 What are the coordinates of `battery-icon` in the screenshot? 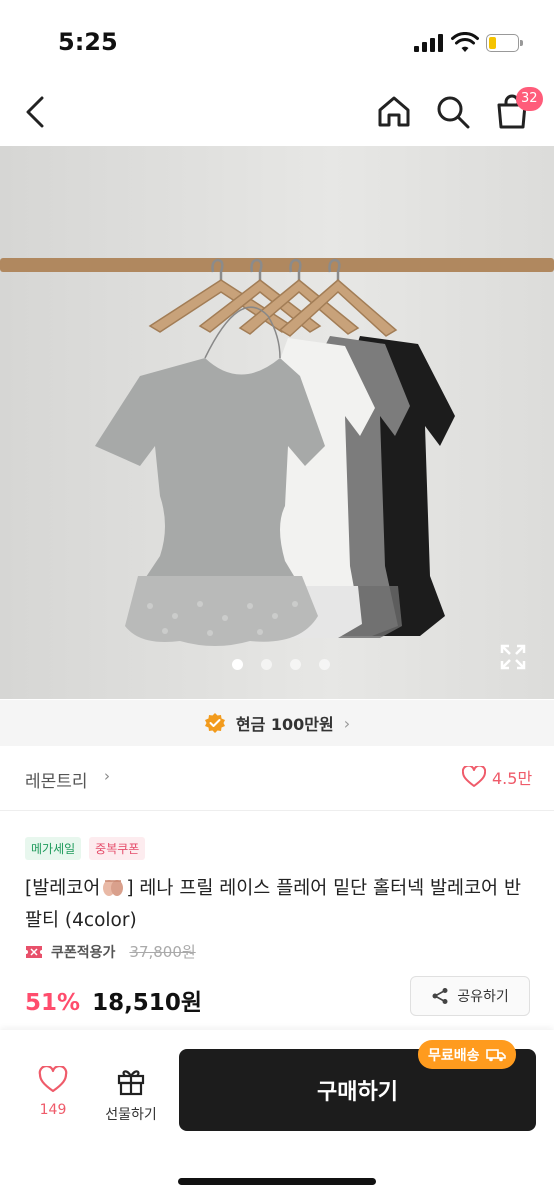 It's located at (504, 43).